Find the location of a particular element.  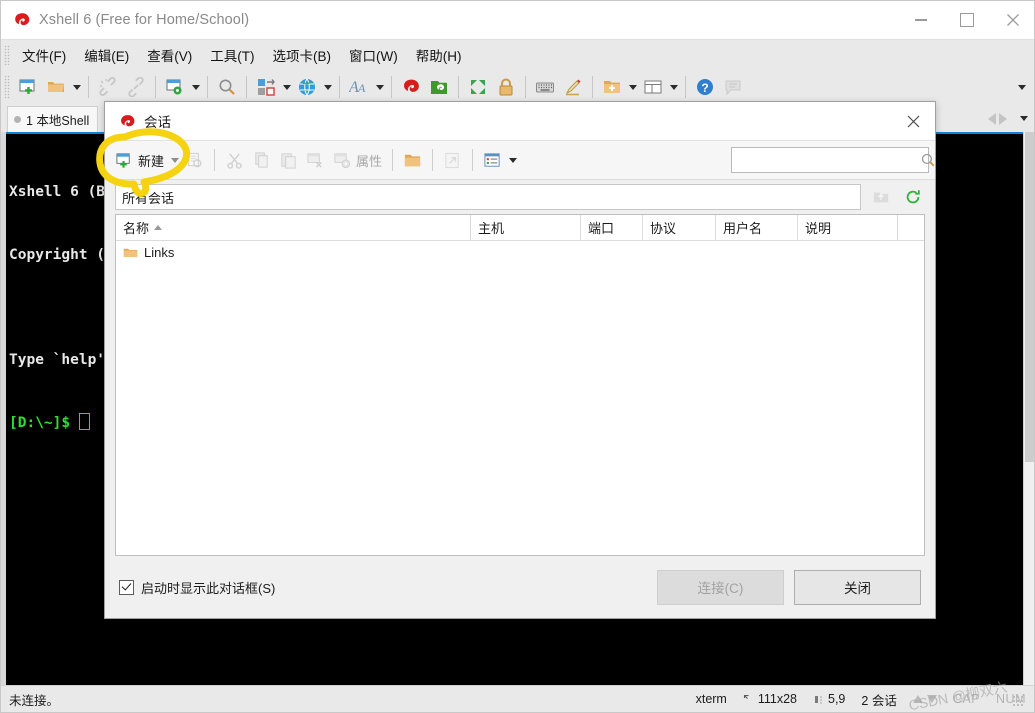

connect-button: 连接(C) is located at coordinates (720, 587).